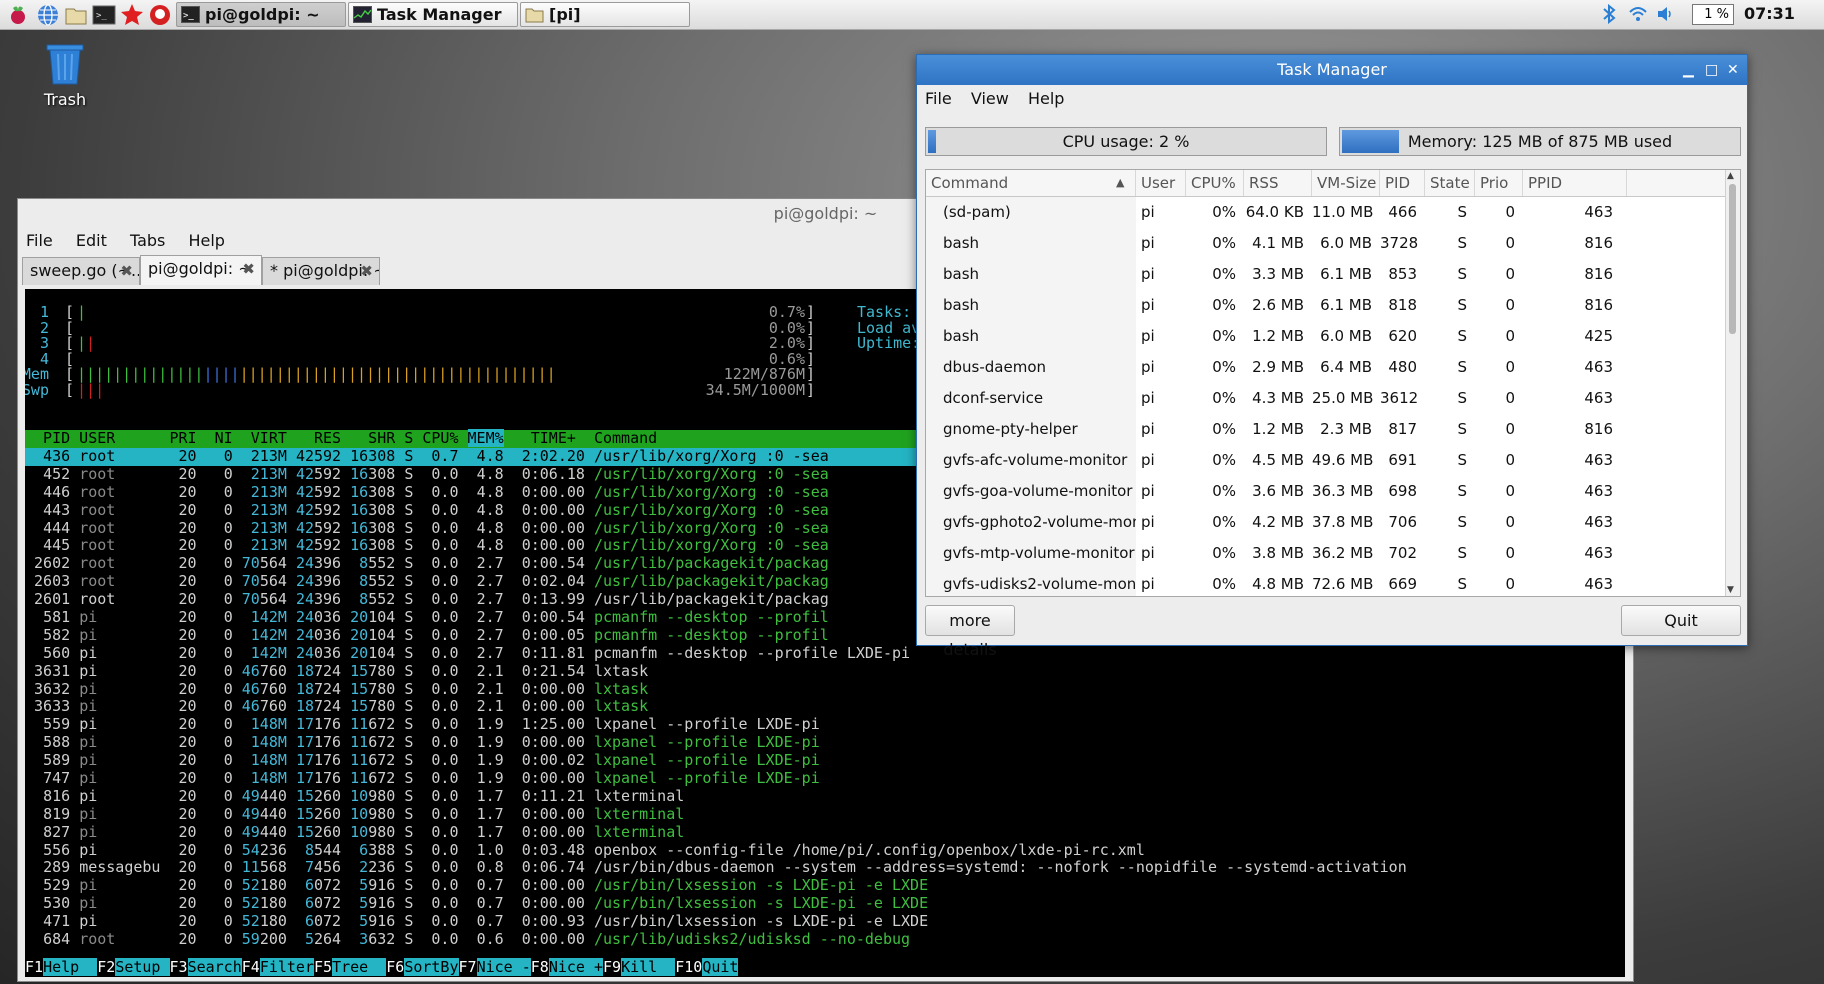 The image size is (1824, 984). What do you see at coordinates (1732, 259) in the screenshot?
I see `scrollbar-thumb` at bounding box center [1732, 259].